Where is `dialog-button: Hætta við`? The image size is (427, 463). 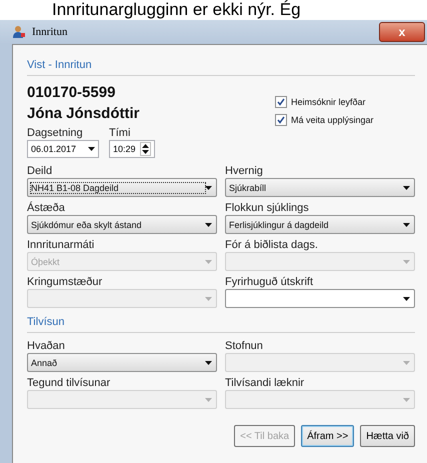
dialog-button: Hætta við is located at coordinates (387, 436).